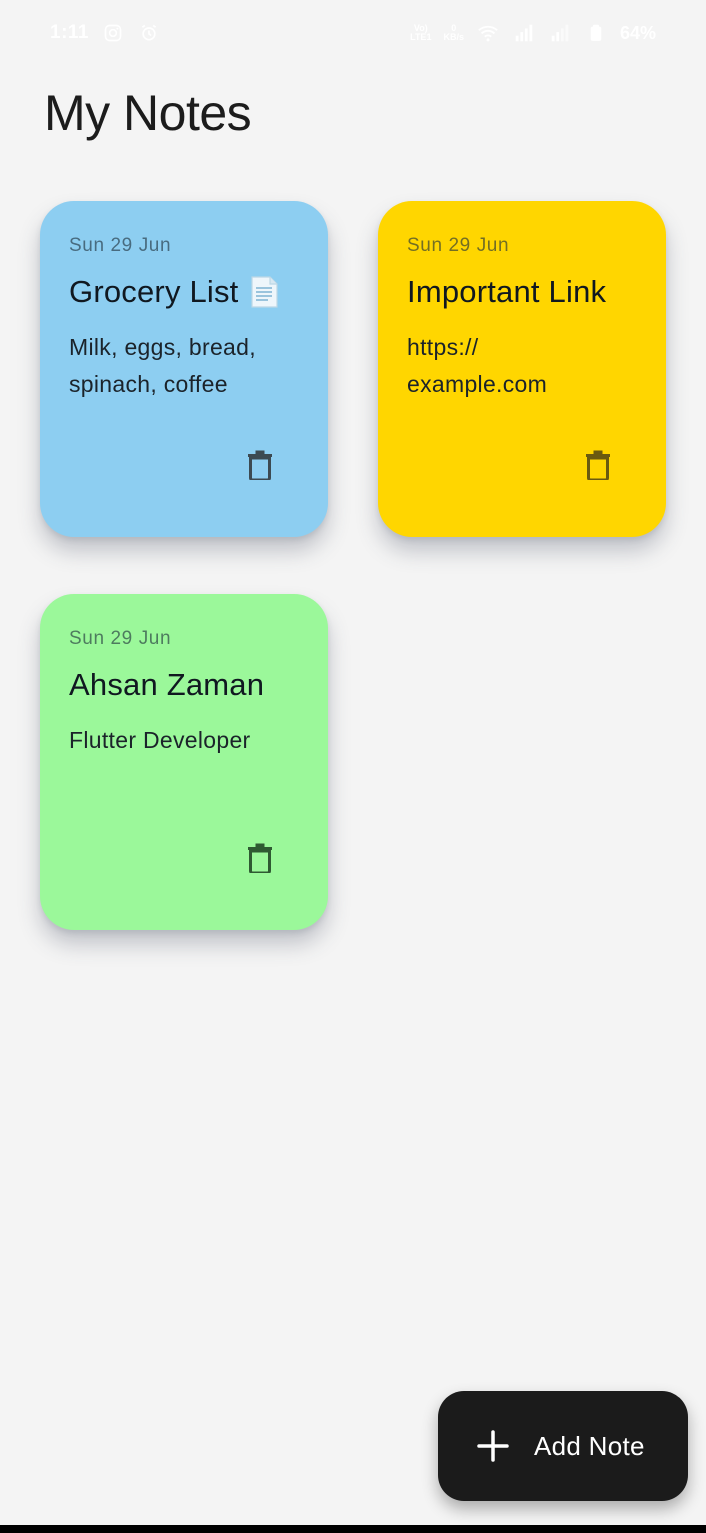 The image size is (706, 1533). What do you see at coordinates (184, 762) in the screenshot?
I see `note-card-ahsan-zaman: Sun 29 Jun Ahsan Zaman Flutter Developer` at bounding box center [184, 762].